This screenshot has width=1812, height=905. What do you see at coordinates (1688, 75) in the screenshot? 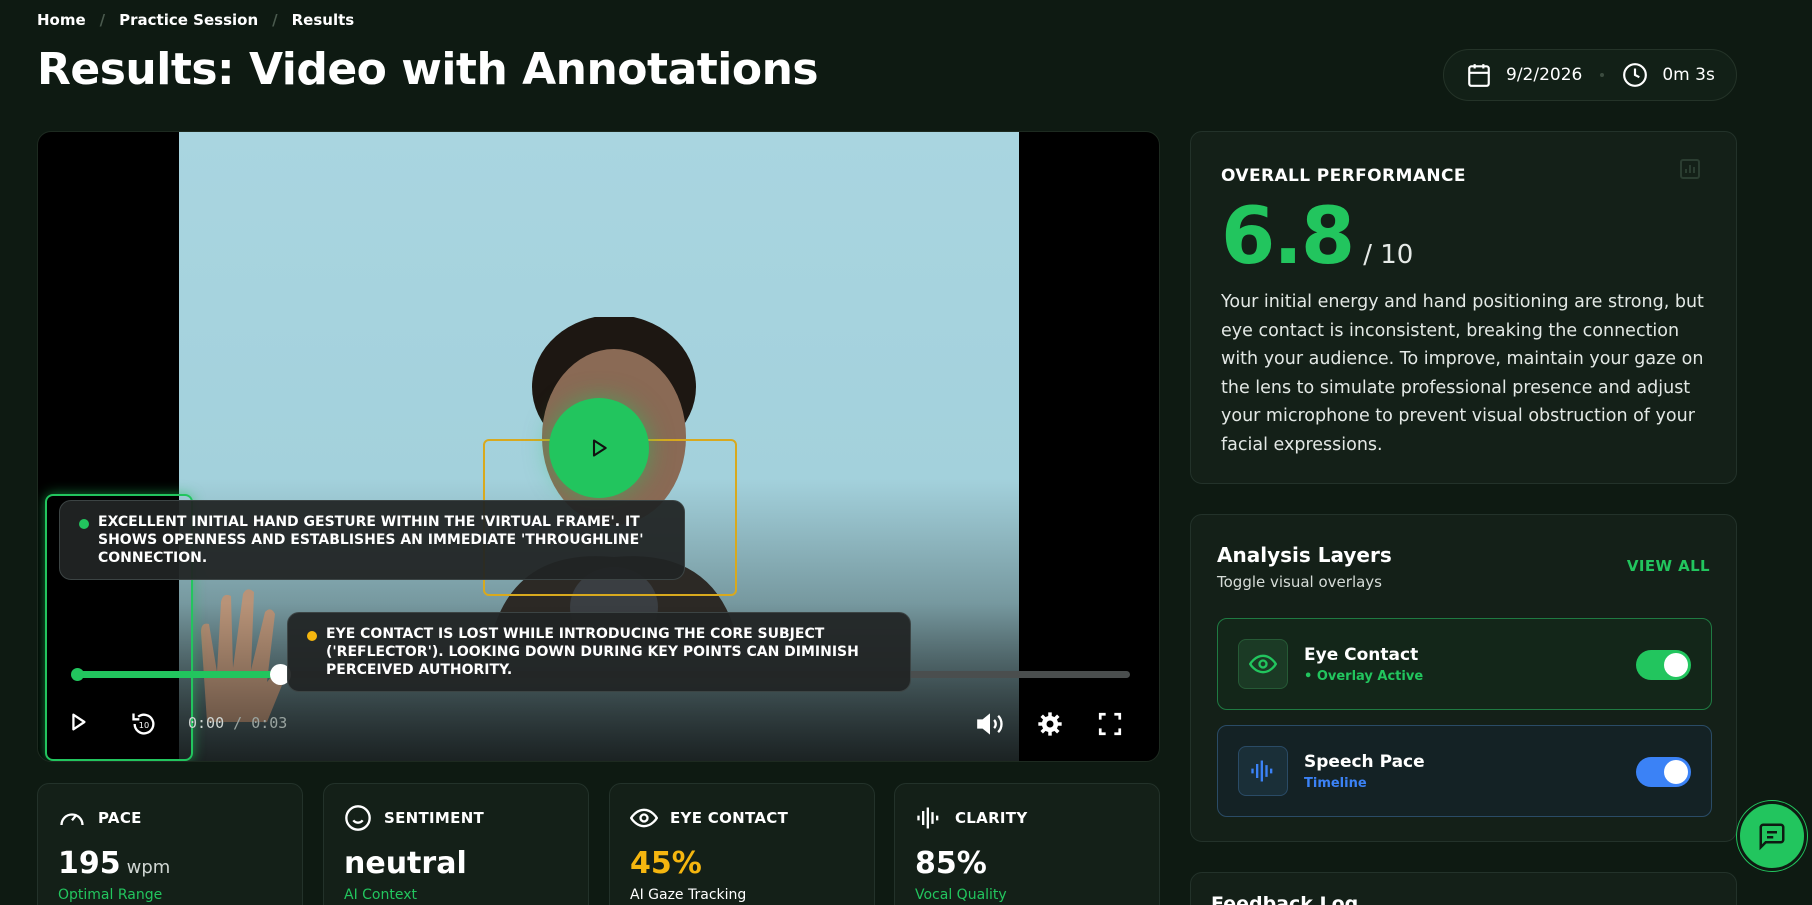
I see `session-duration: 0m 3s` at bounding box center [1688, 75].